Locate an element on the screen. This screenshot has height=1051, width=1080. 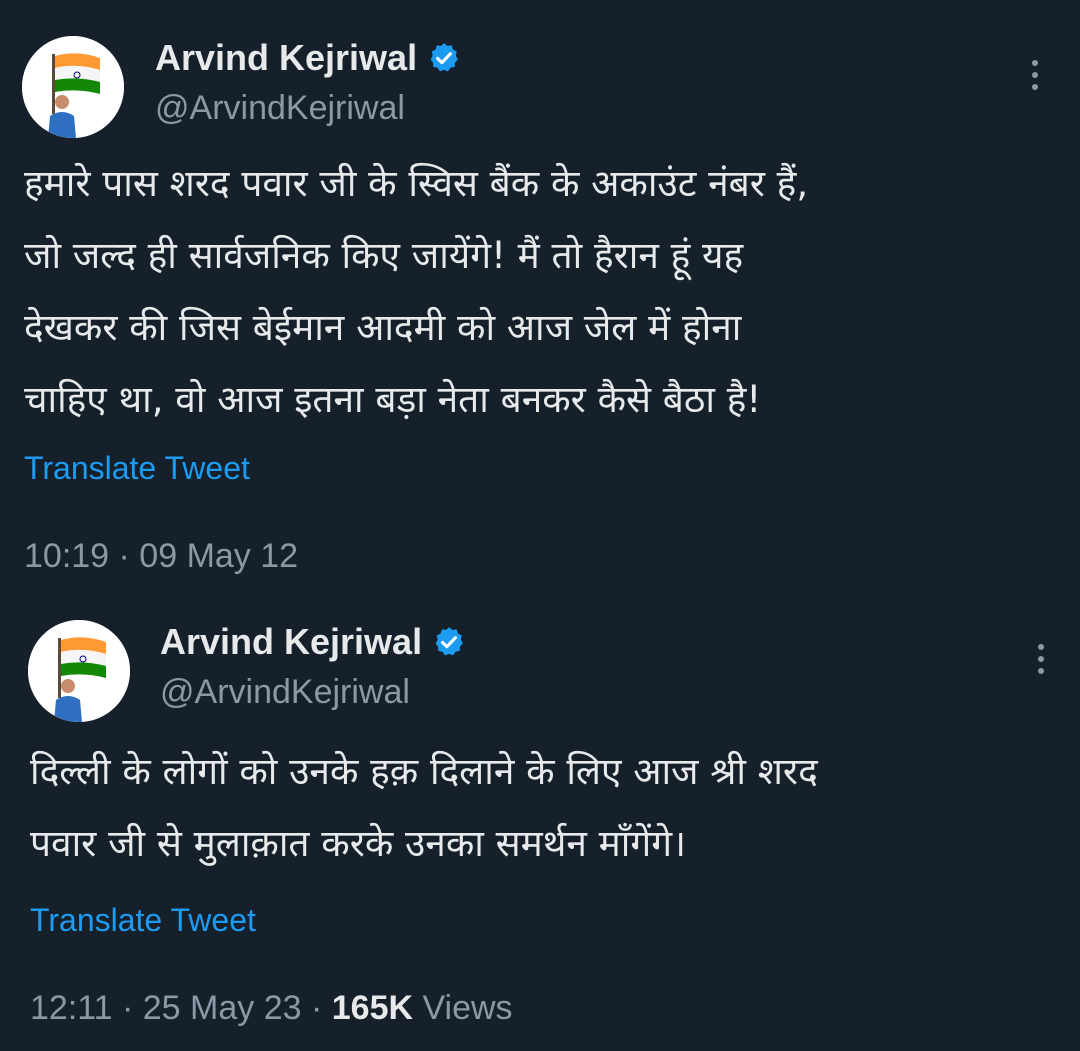
tweet-timestamp: 10:19 · 09 May 12 is located at coordinates (161, 556).